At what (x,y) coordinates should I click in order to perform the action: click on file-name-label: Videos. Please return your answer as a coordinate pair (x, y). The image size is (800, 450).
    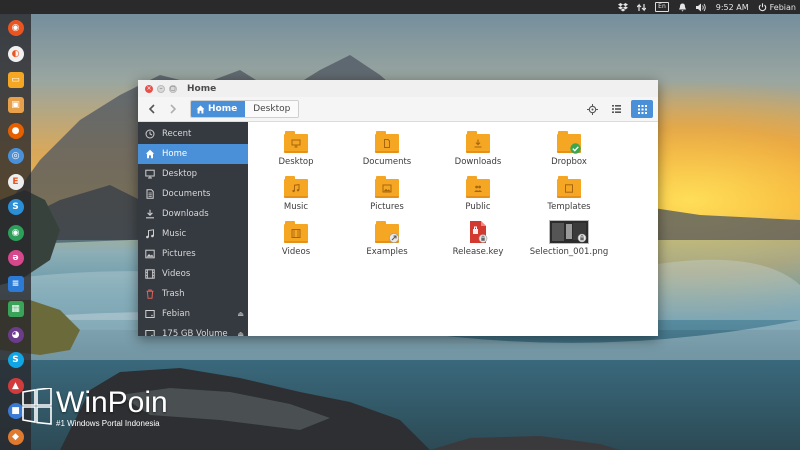
    Looking at the image, I should click on (296, 252).